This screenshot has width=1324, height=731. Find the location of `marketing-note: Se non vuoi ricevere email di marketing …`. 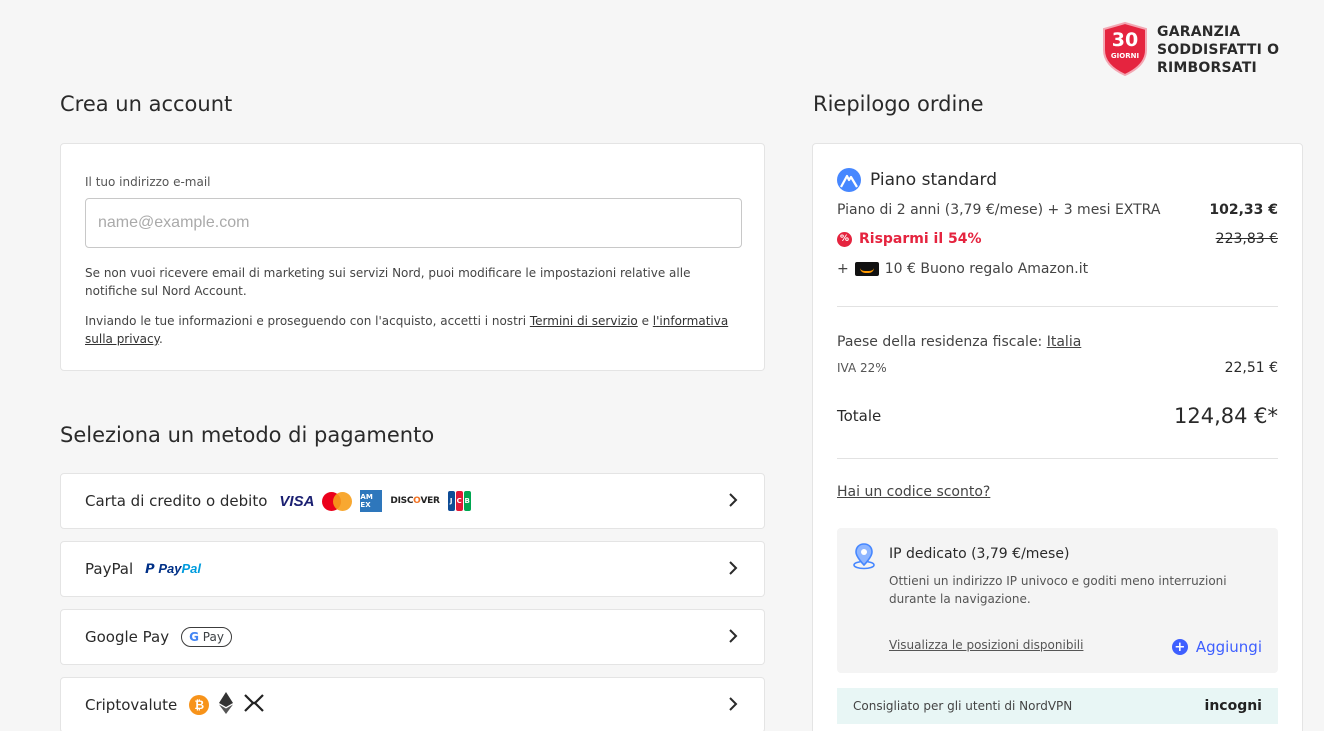

marketing-note: Se non vuoi ricevere email di marketing … is located at coordinates (388, 282).